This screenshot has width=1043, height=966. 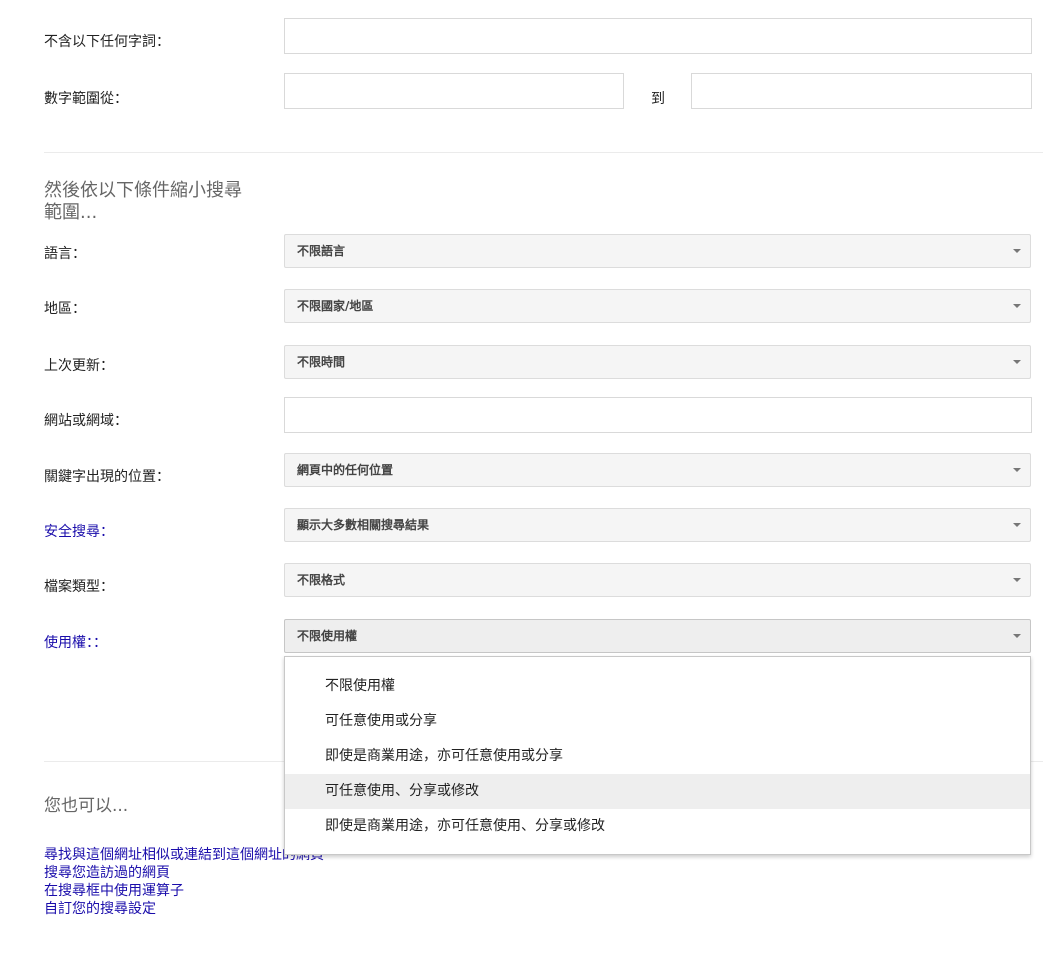 What do you see at coordinates (184, 855) in the screenshot?
I see `find-similar-pages-link: 尋找與這個網址相似或連結到這個網址的網頁` at bounding box center [184, 855].